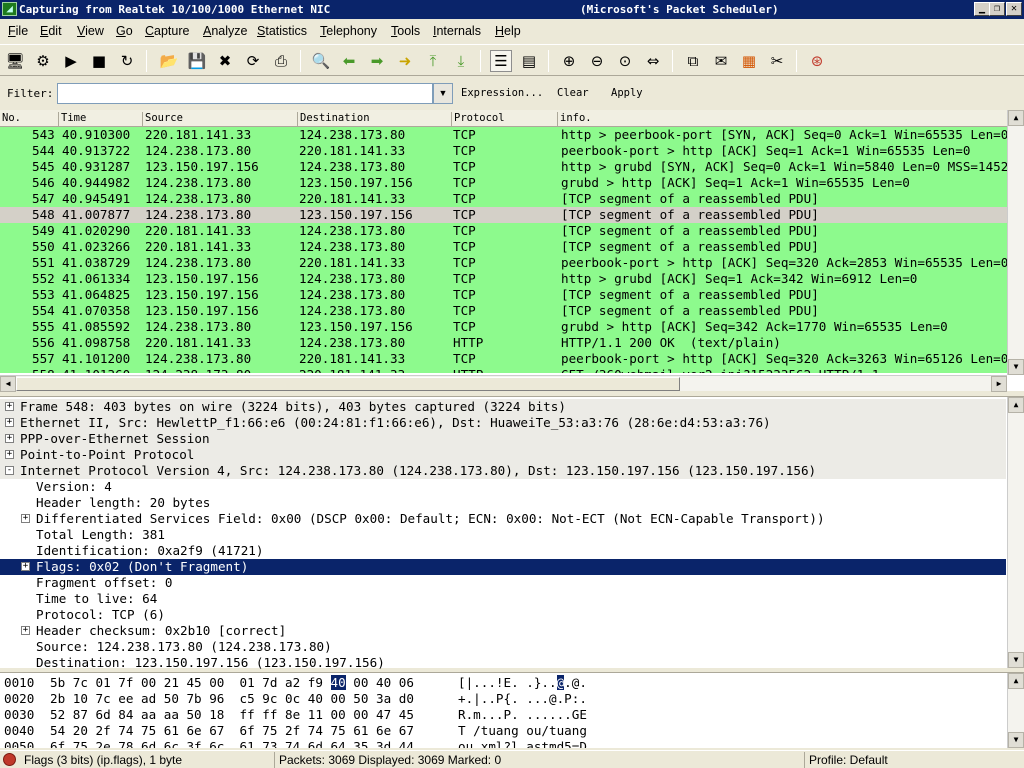 This screenshot has width=1024, height=768. I want to click on scroll-up-icon: ▲, so click(1016, 405).